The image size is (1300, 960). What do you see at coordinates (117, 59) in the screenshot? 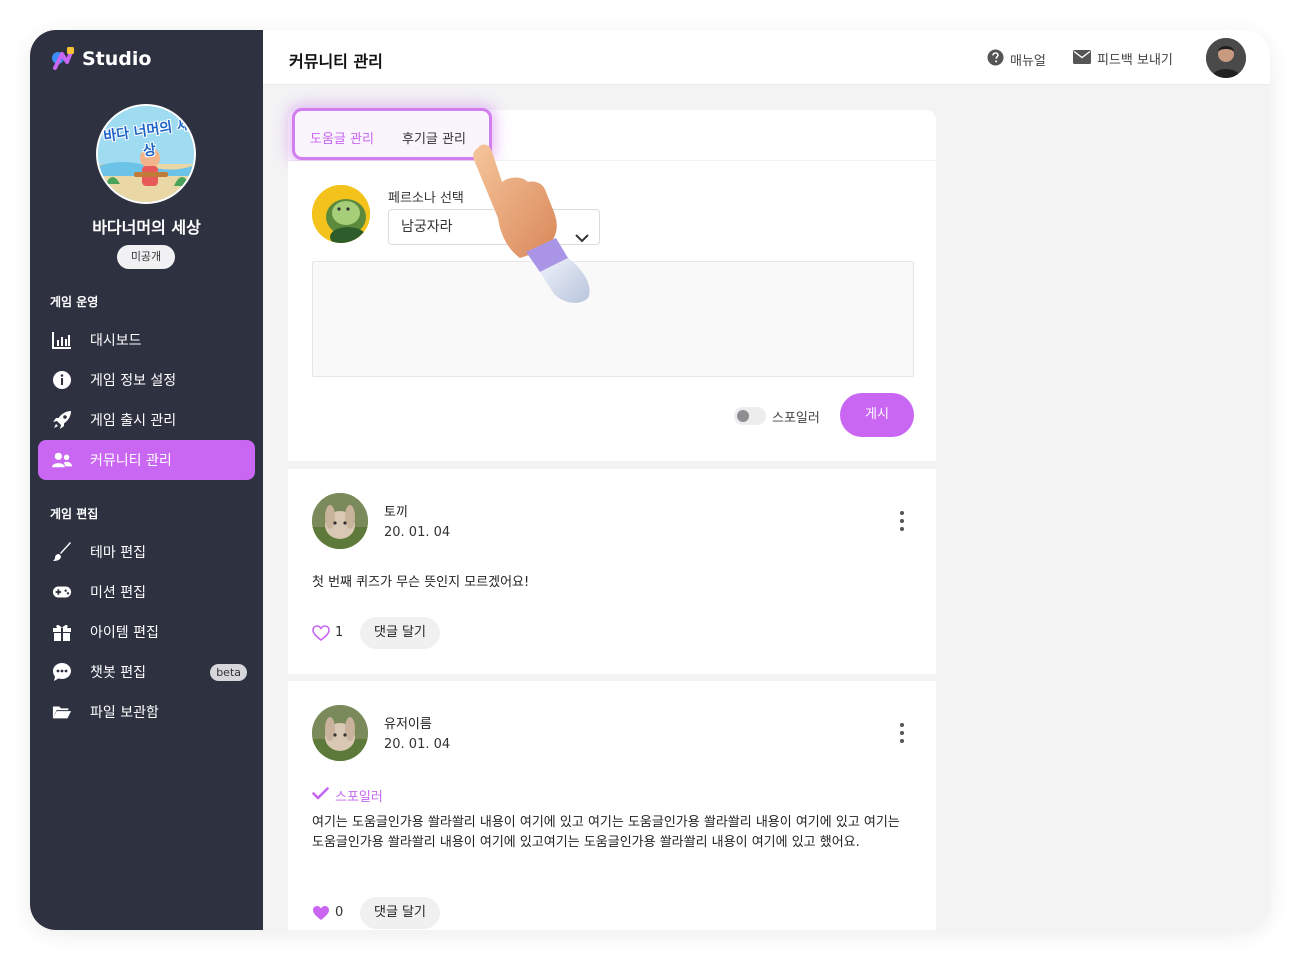
I see `brand-name: Studio` at bounding box center [117, 59].